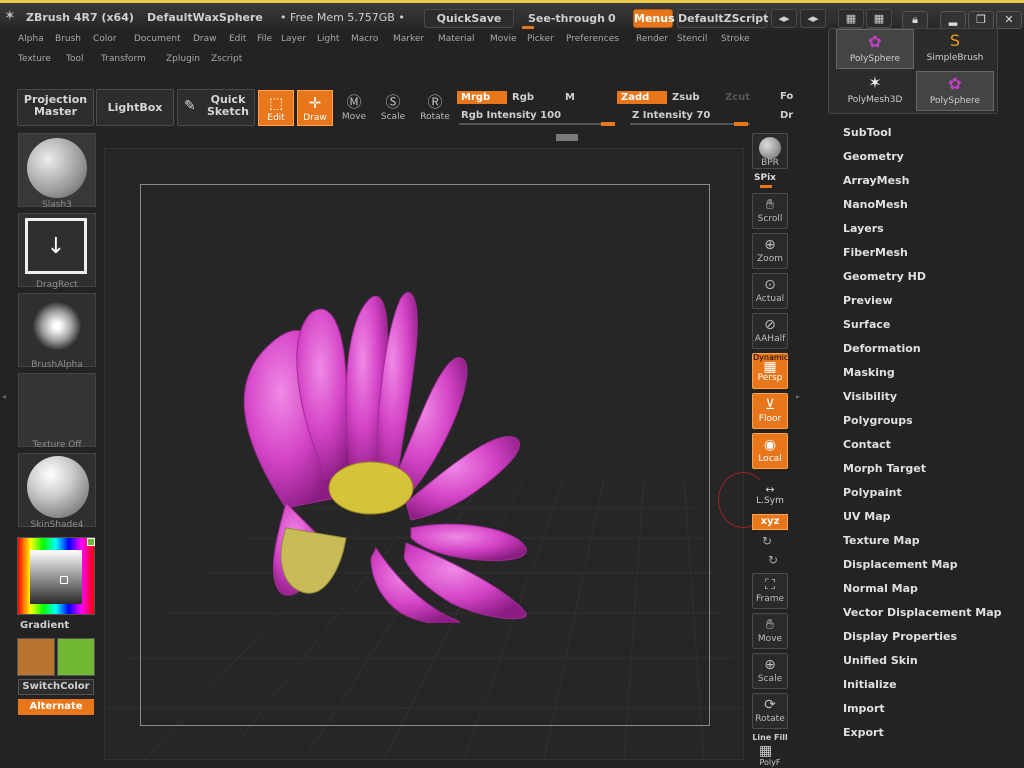 This screenshot has height=768, width=1024. What do you see at coordinates (592, 39) in the screenshot?
I see `menu-preferences: Preferences` at bounding box center [592, 39].